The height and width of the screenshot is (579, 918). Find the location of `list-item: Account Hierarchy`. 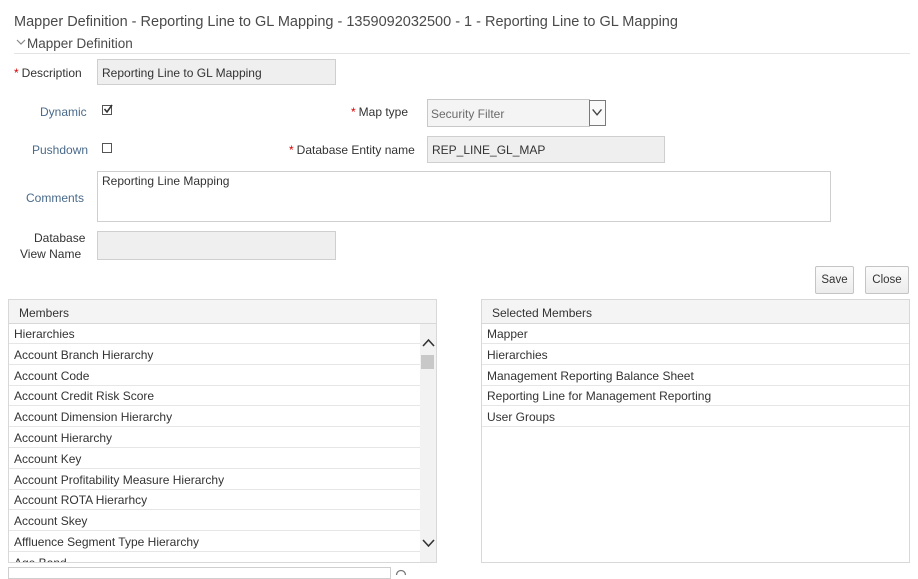

list-item: Account Hierarchy is located at coordinates (214, 438).